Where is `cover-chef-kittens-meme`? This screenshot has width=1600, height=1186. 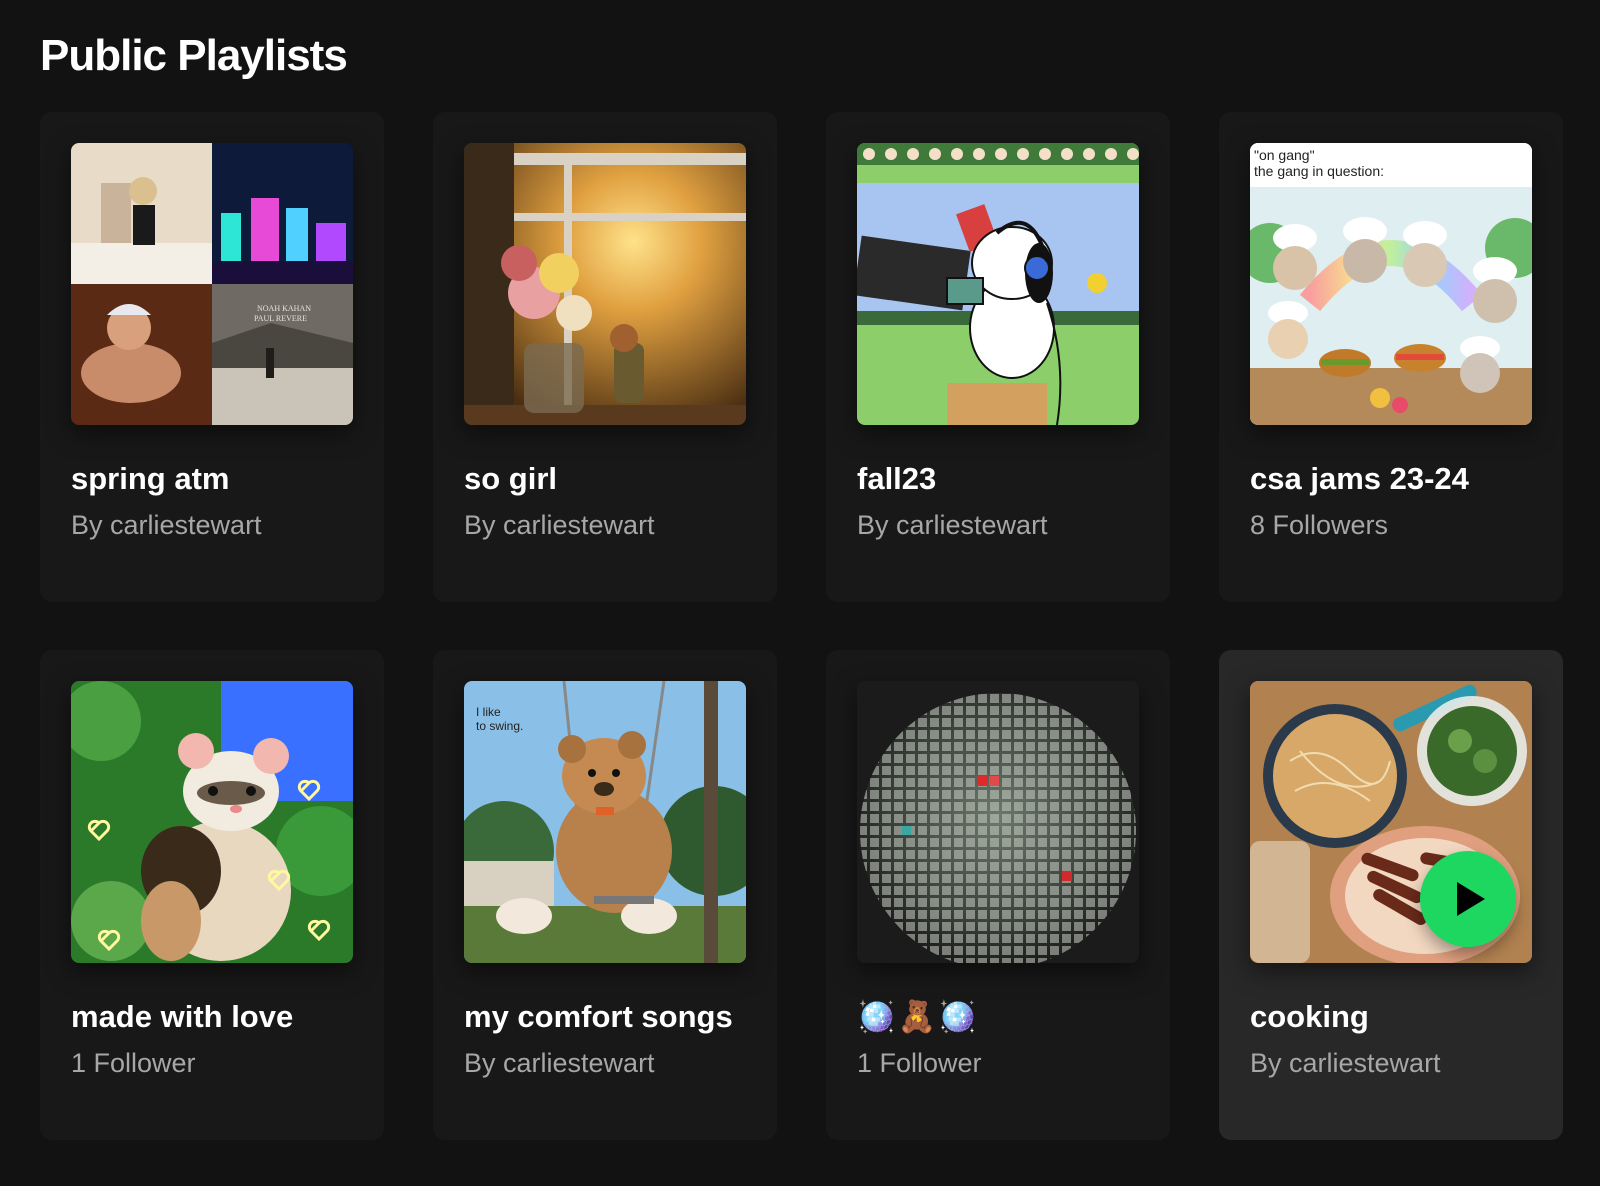 cover-chef-kittens-meme is located at coordinates (1391, 284).